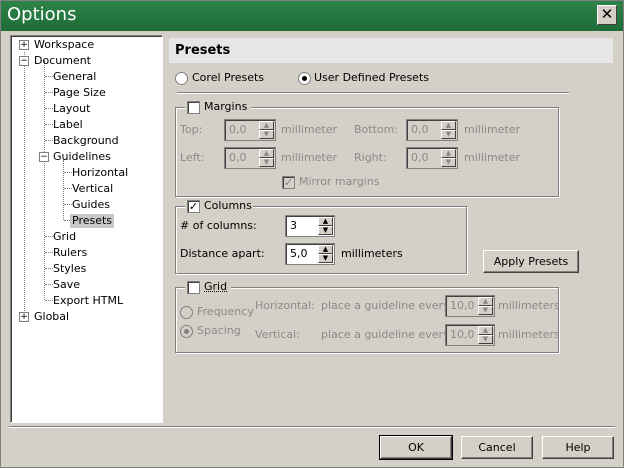  What do you see at coordinates (74, 77) in the screenshot?
I see `tree-item-general: General` at bounding box center [74, 77].